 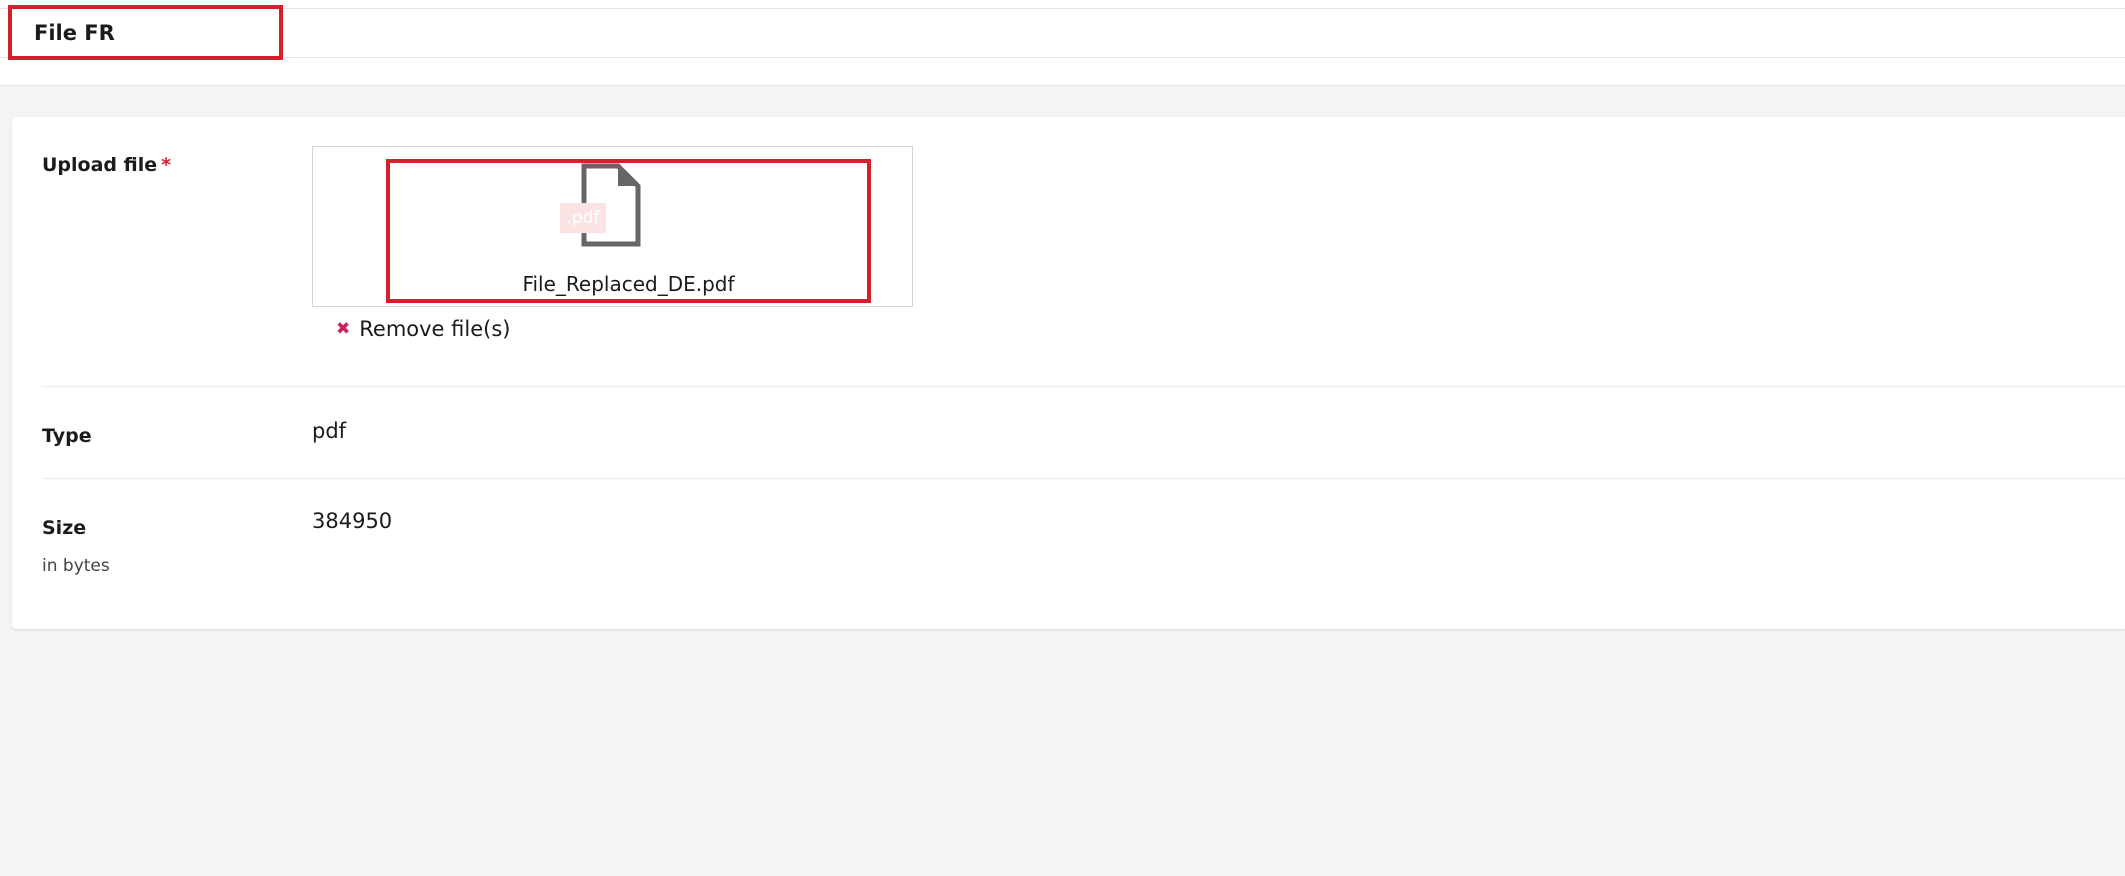 What do you see at coordinates (583, 218) in the screenshot?
I see `file-extension-badge: .pdf` at bounding box center [583, 218].